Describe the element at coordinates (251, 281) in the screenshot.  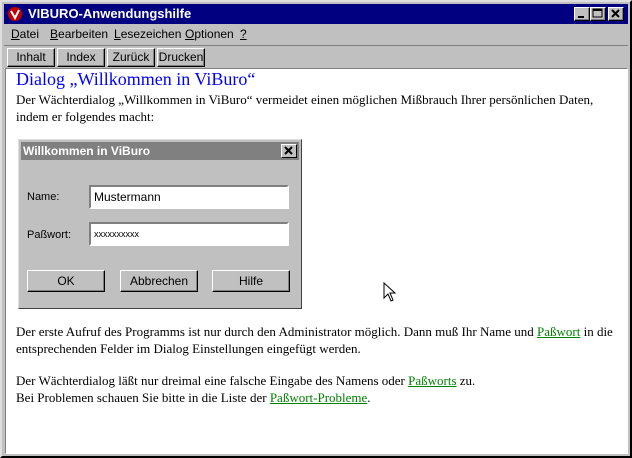
I see `help-button: Hilfe` at that location.